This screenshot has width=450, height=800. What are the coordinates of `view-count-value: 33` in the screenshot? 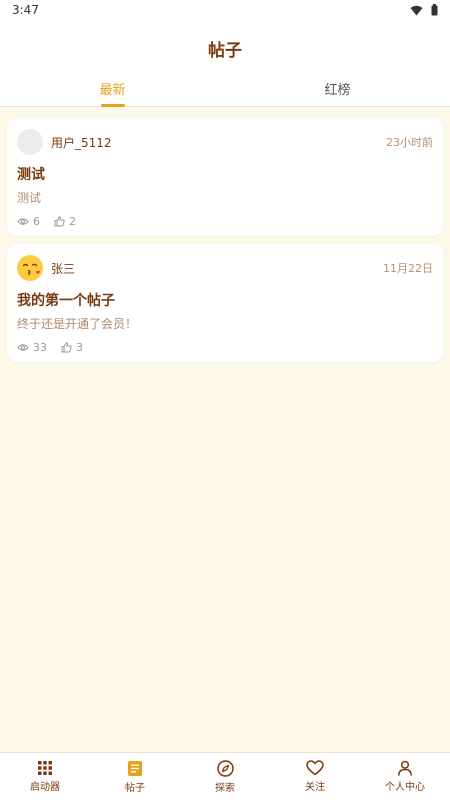 It's located at (40, 347).